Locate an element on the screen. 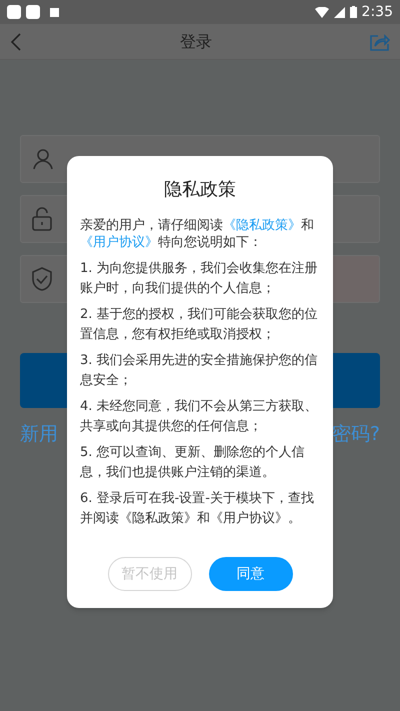 The height and width of the screenshot is (711, 400). policy-item: 1. 为向您提供服务，我们会收集您在注册账户时，向我们提供的个人信息； is located at coordinates (199, 279).